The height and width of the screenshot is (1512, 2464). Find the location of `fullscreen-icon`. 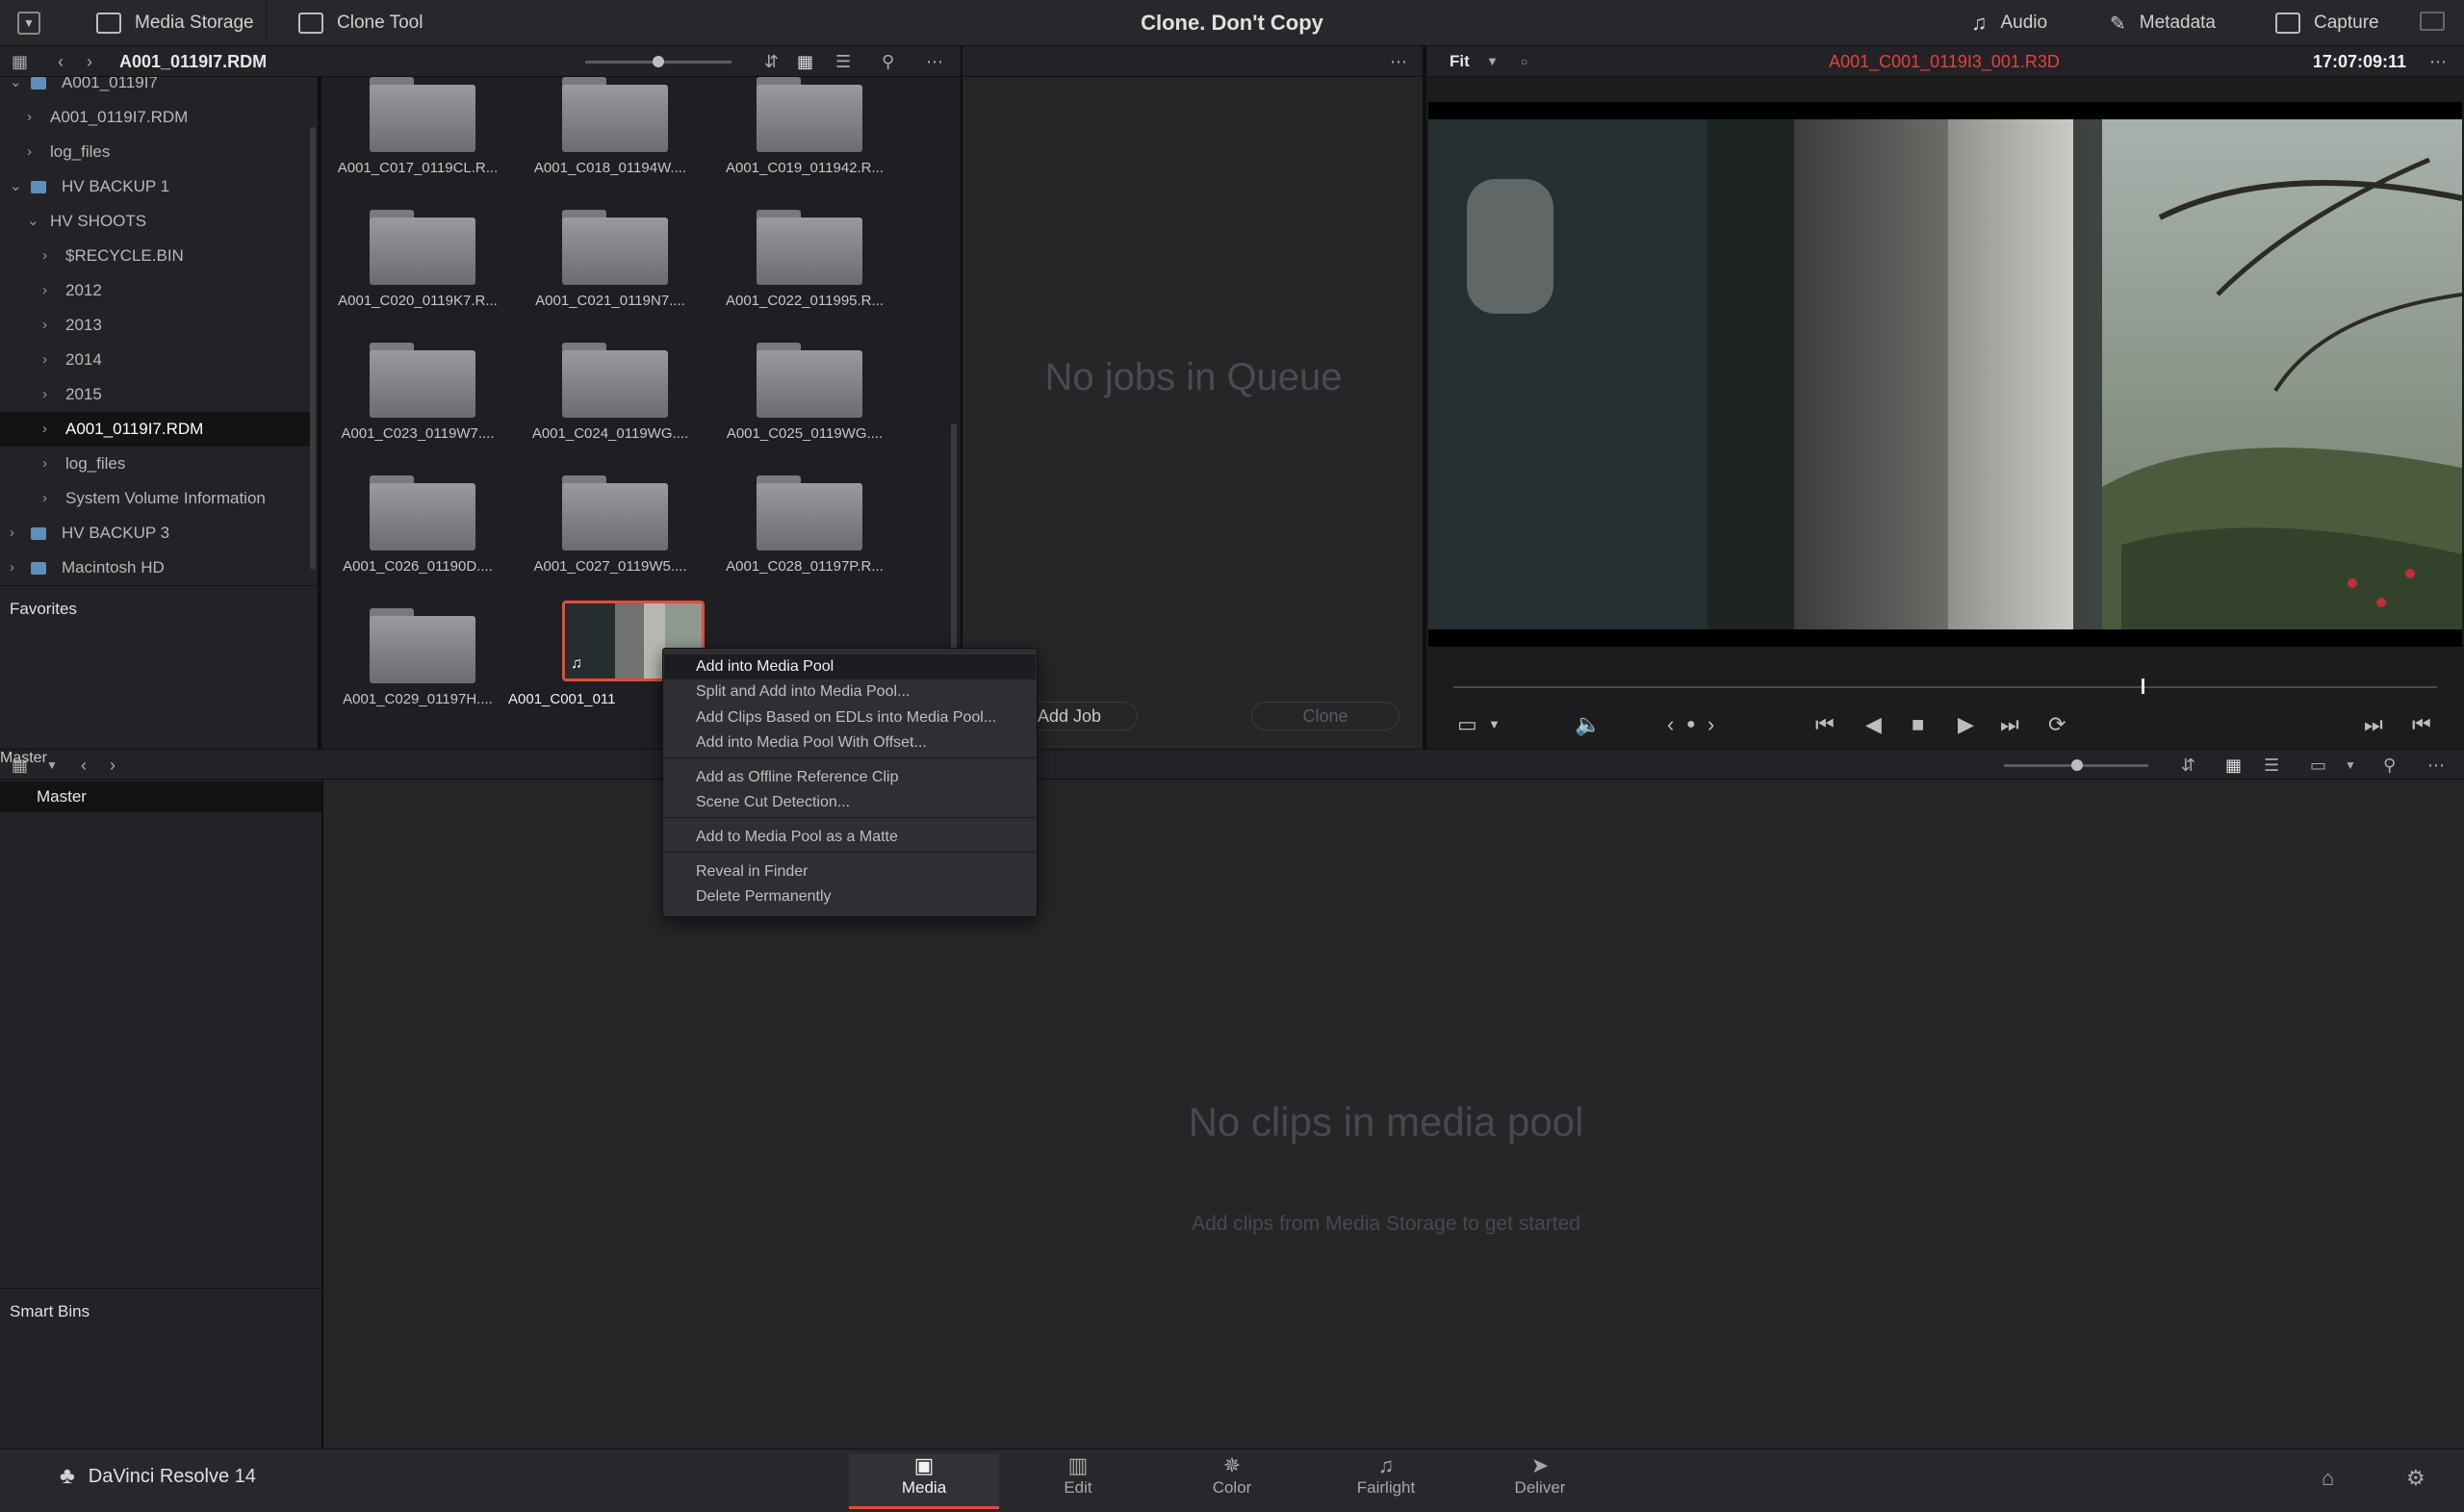

fullscreen-icon is located at coordinates (2432, 21).